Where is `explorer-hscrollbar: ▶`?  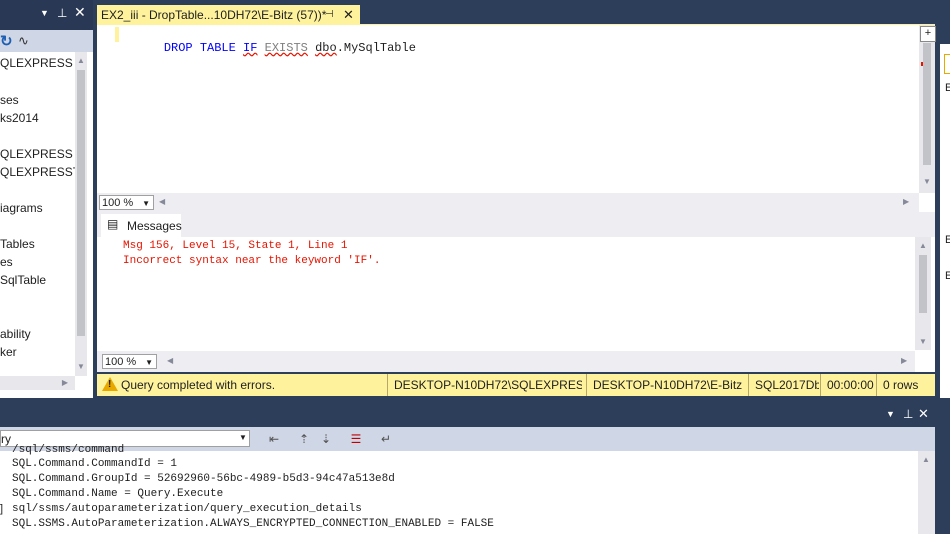
explorer-hscrollbar: ▶ is located at coordinates (37, 383).